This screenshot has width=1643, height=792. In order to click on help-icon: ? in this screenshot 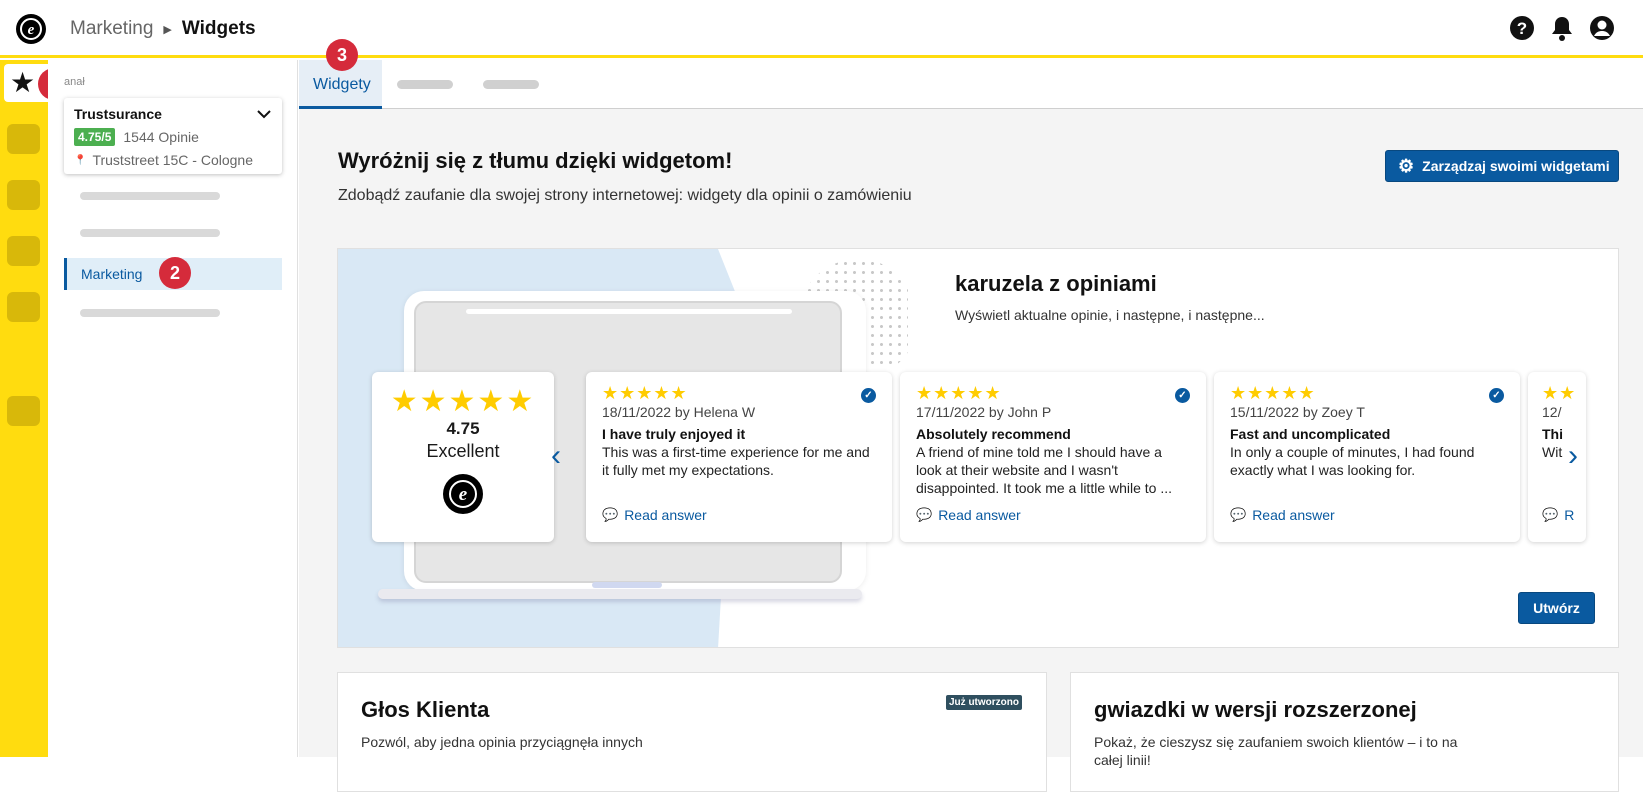, I will do `click(1522, 28)`.